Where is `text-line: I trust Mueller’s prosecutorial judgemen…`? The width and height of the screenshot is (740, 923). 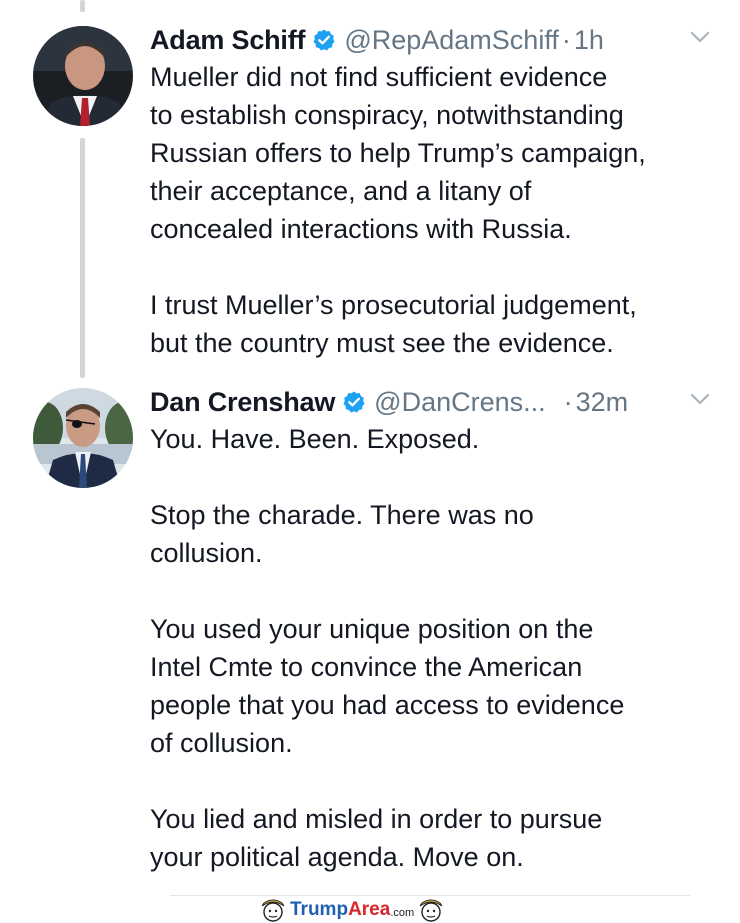
text-line: I trust Mueller’s prosecutorial judgemen… is located at coordinates (393, 305).